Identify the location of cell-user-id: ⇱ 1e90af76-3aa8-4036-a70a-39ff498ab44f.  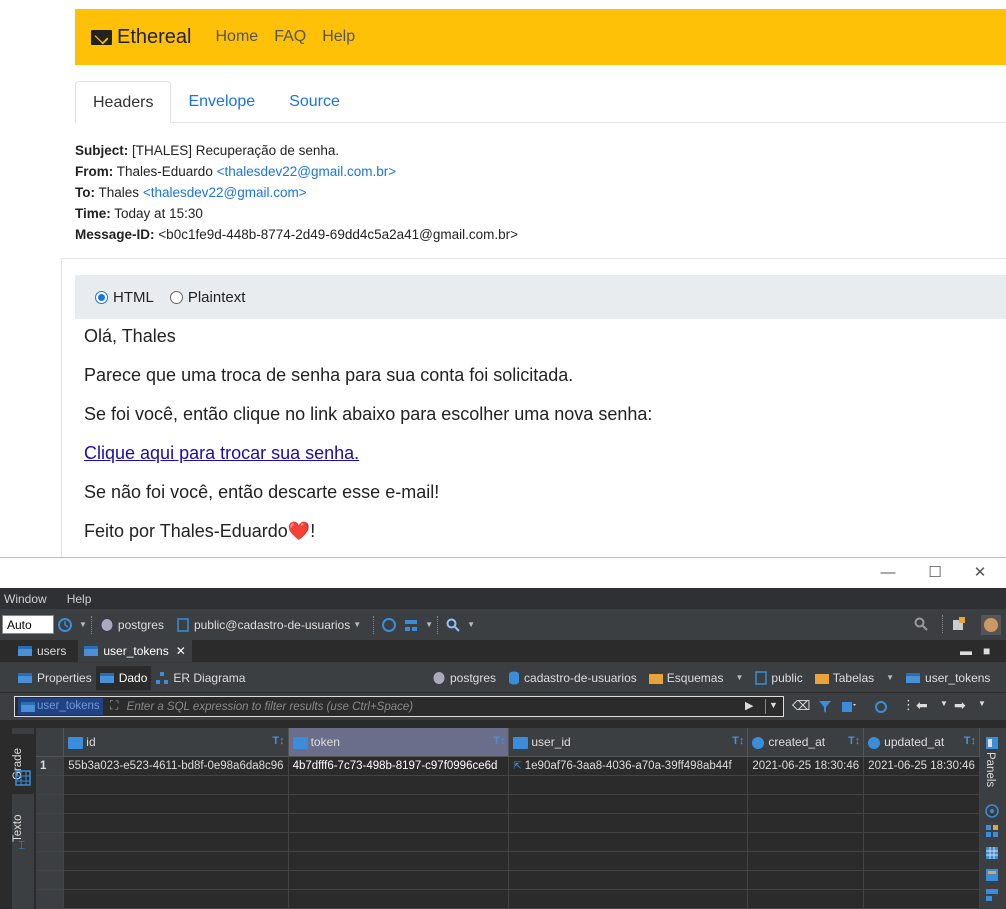
(628, 766).